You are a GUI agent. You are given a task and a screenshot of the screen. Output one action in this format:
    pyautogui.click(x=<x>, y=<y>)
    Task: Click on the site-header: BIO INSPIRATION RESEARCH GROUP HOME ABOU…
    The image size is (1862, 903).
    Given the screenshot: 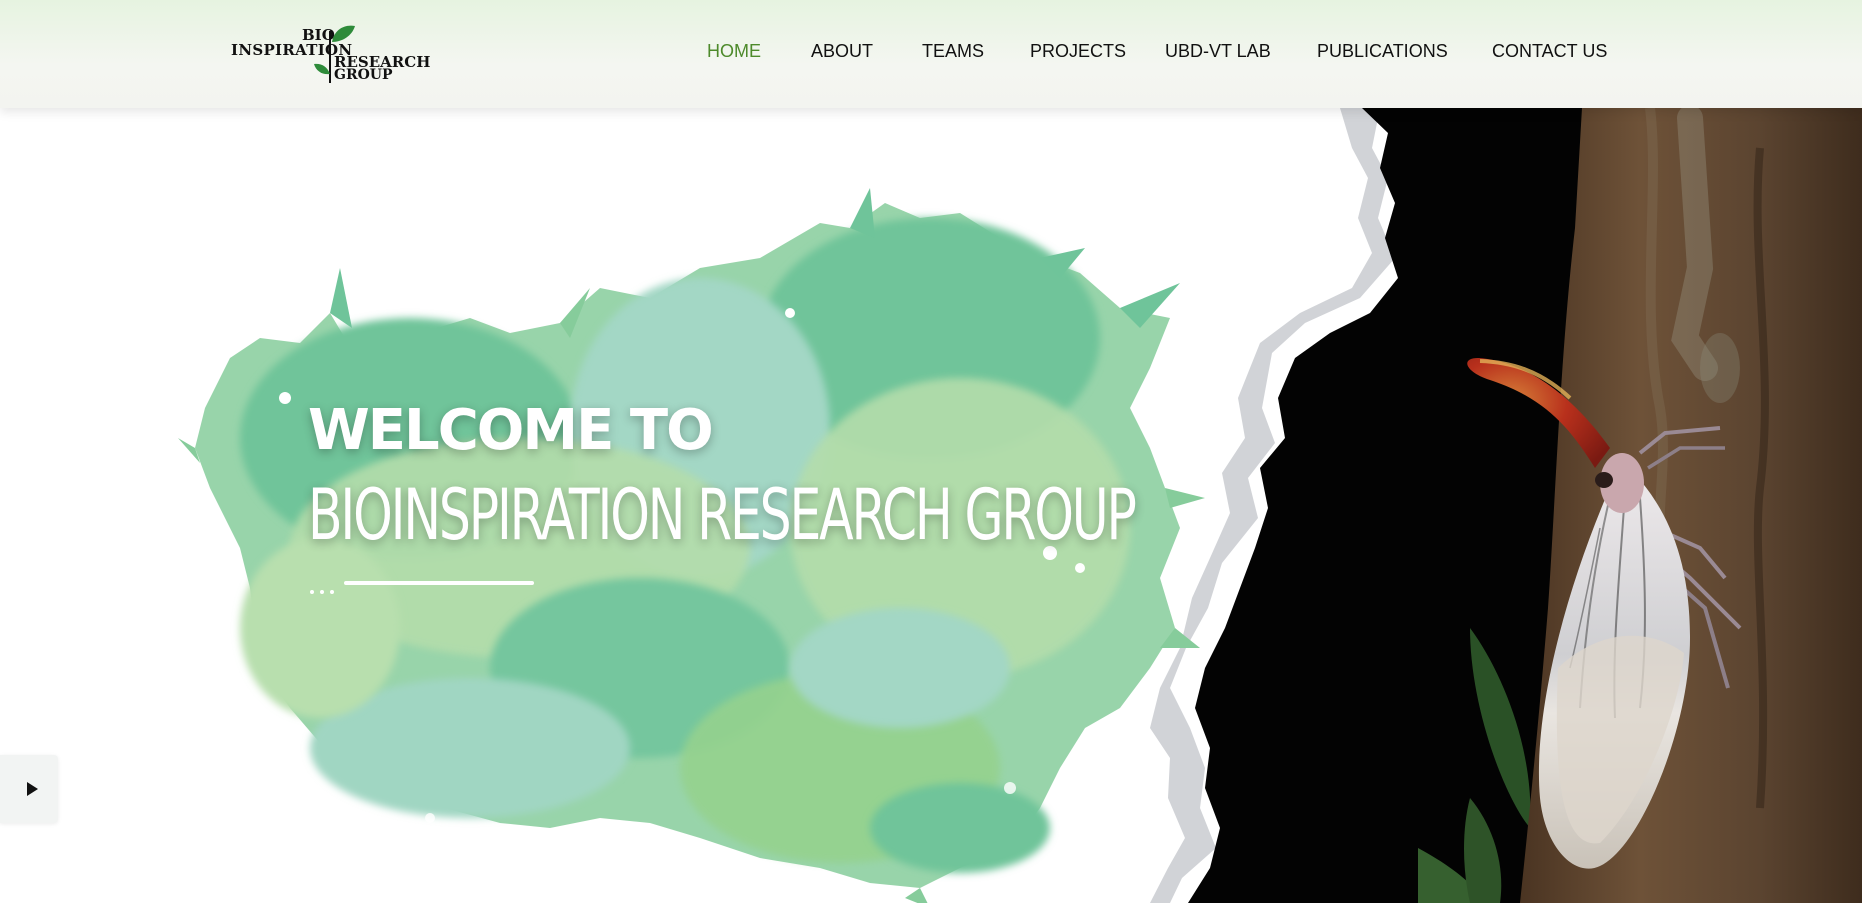 What is the action you would take?
    pyautogui.click(x=931, y=54)
    